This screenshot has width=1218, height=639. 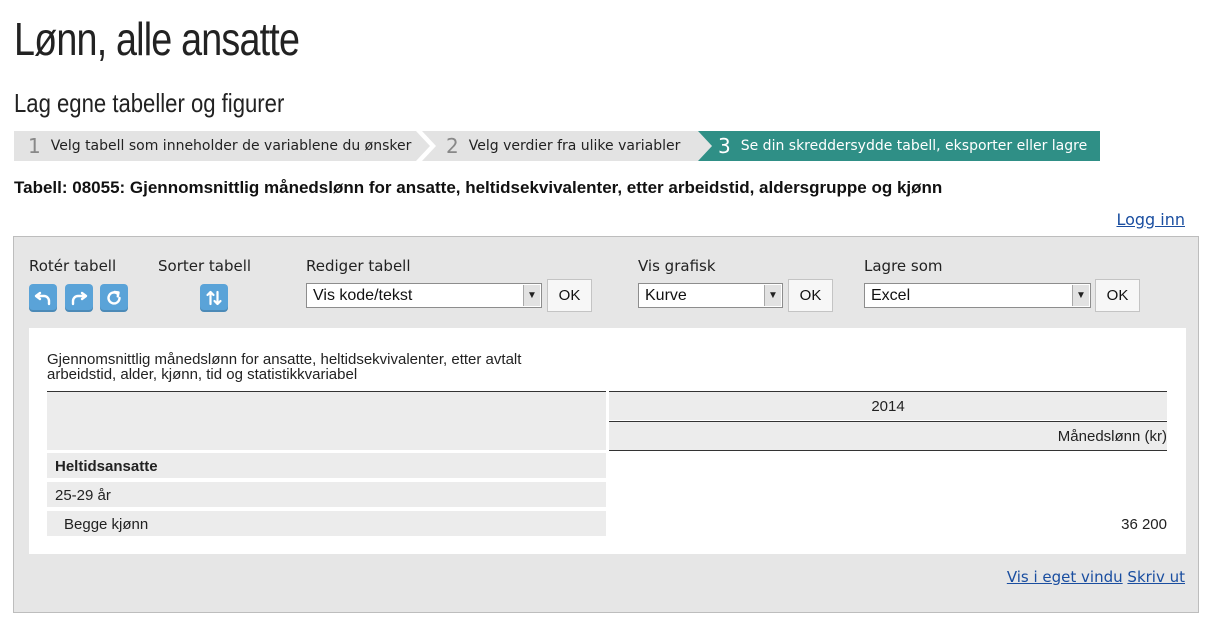 What do you see at coordinates (569, 295) in the screenshot?
I see `edit-table-ok-button: OK` at bounding box center [569, 295].